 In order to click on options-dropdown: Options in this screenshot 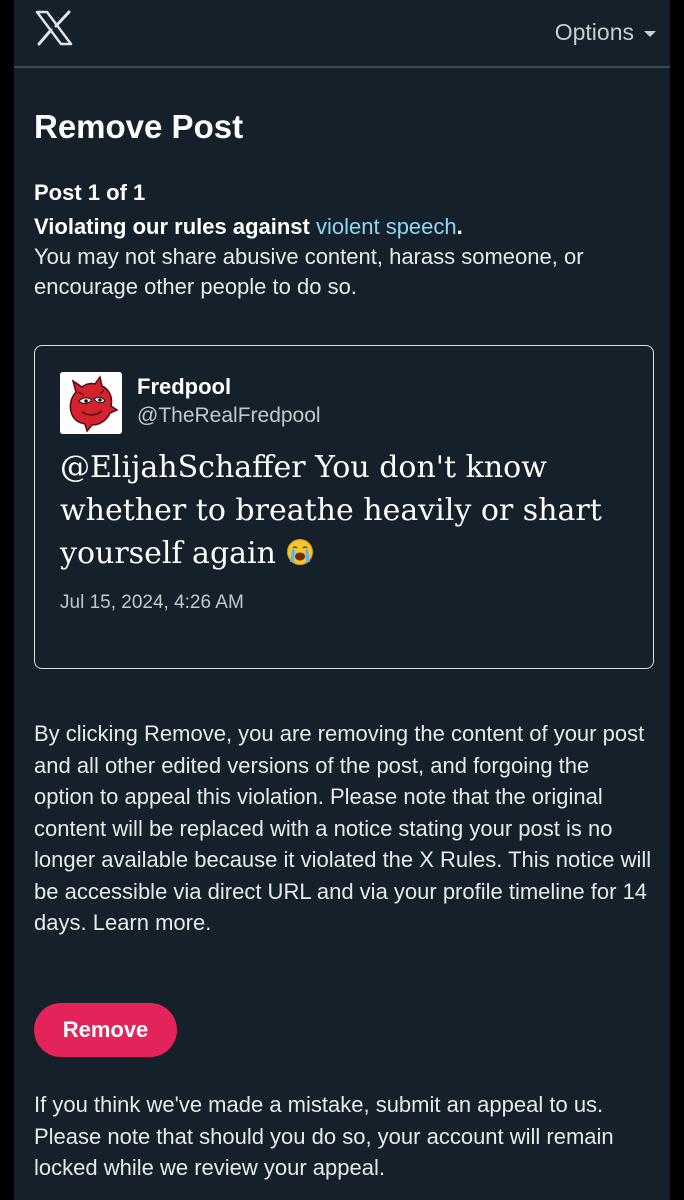, I will do `click(605, 32)`.